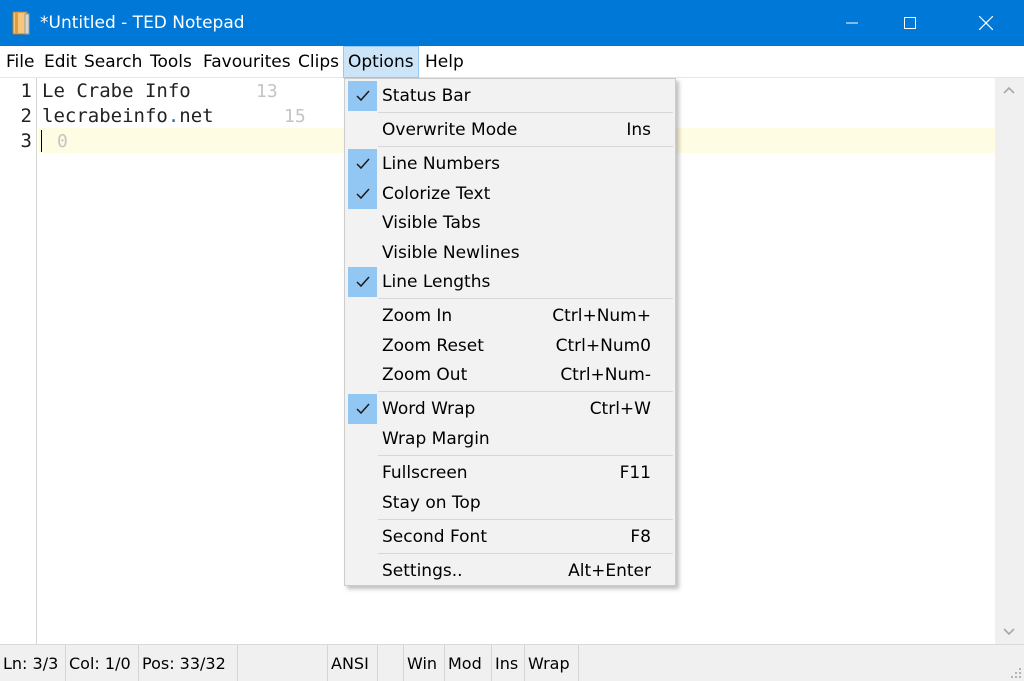 The height and width of the screenshot is (681, 1024). What do you see at coordinates (196, 116) in the screenshot?
I see `text-segment: net` at bounding box center [196, 116].